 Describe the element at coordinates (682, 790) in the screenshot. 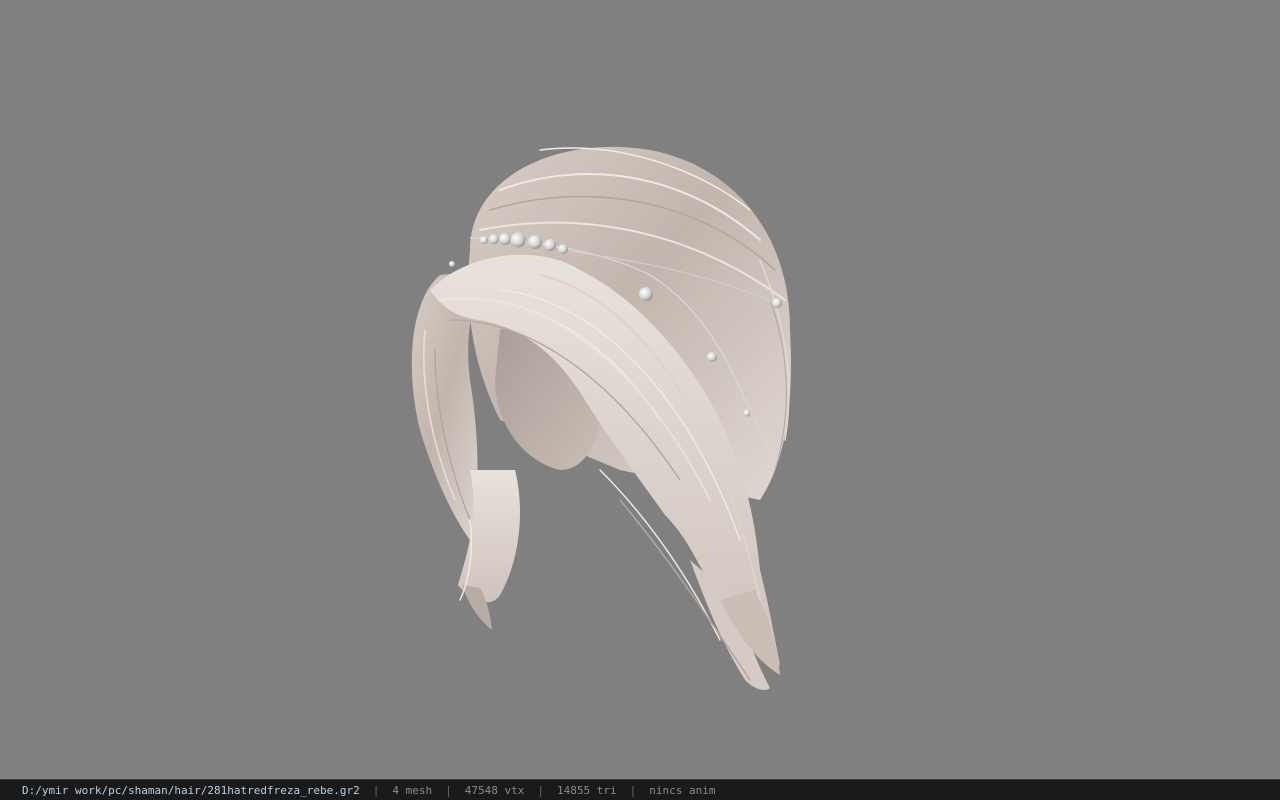

I see `animation-status: nincs anim` at that location.